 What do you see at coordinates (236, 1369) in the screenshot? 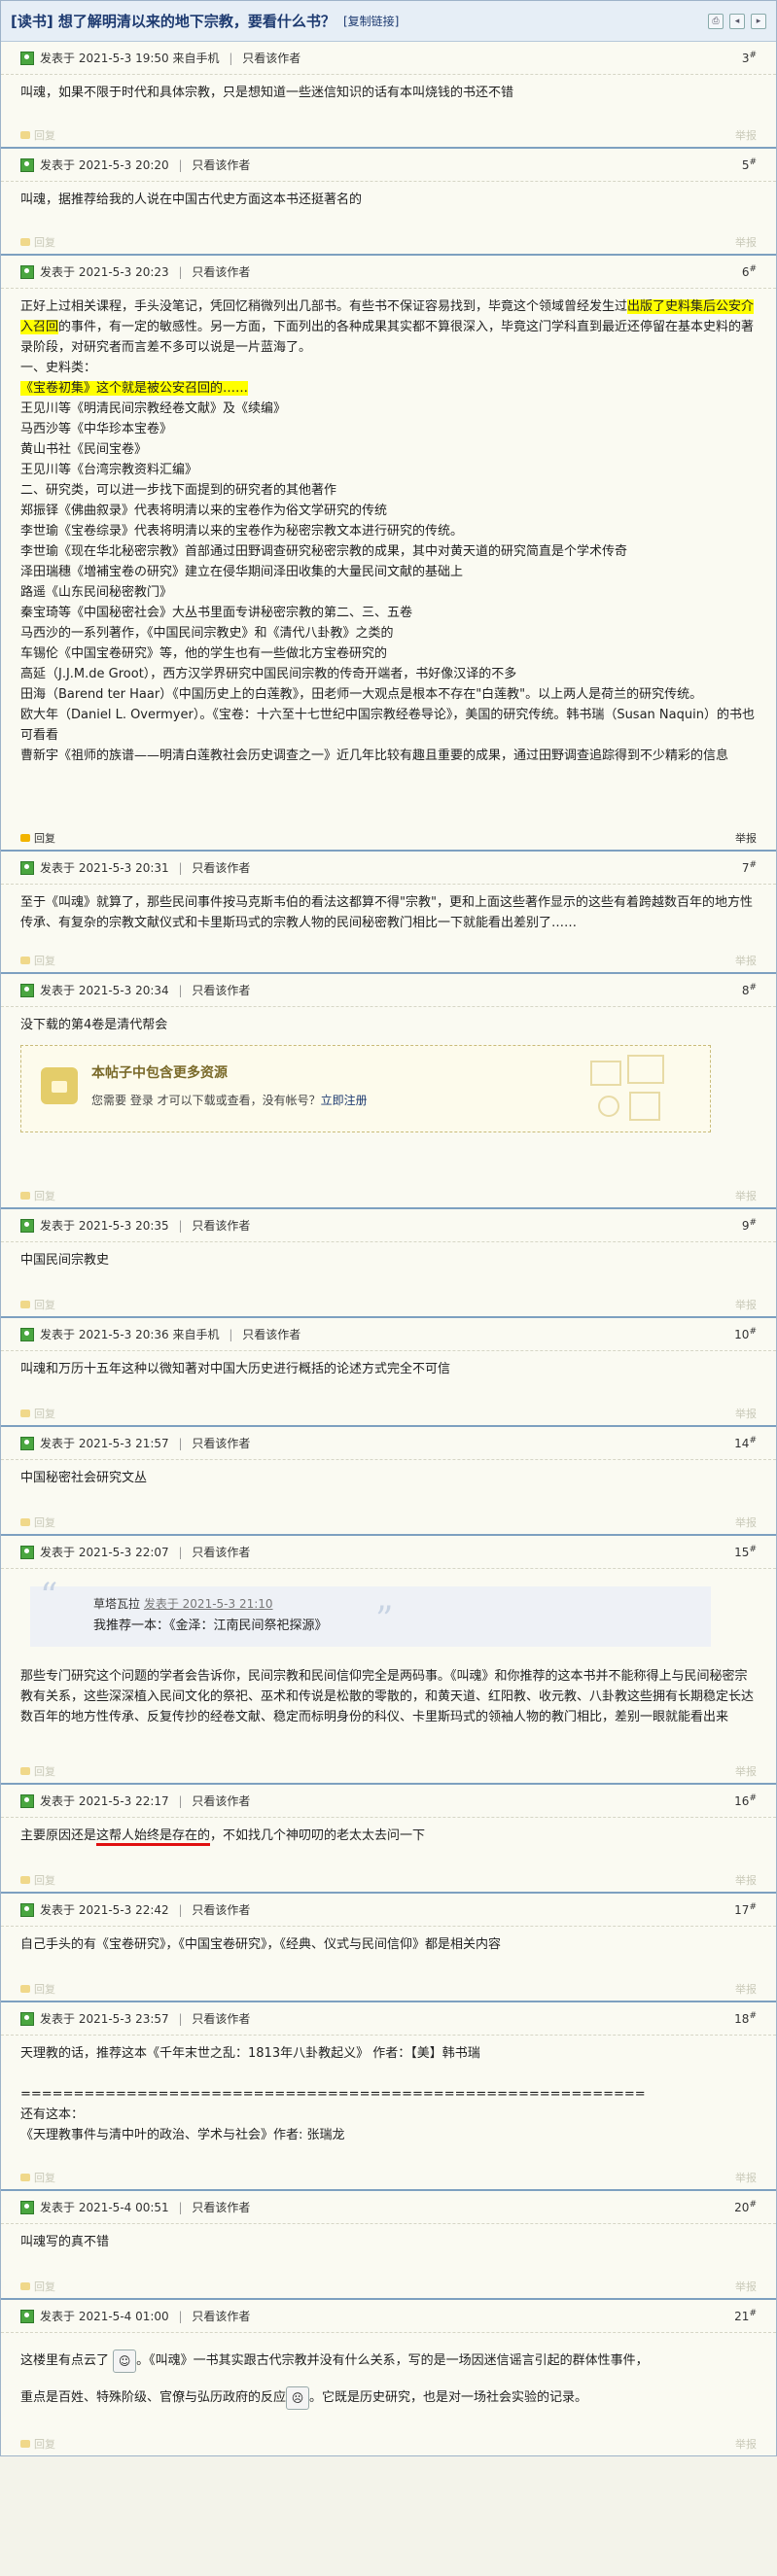
I see `post-text: 叫魂和万历十五年这种以微知著对中国大历史进行概括的论述方式完全不可信` at bounding box center [236, 1369].